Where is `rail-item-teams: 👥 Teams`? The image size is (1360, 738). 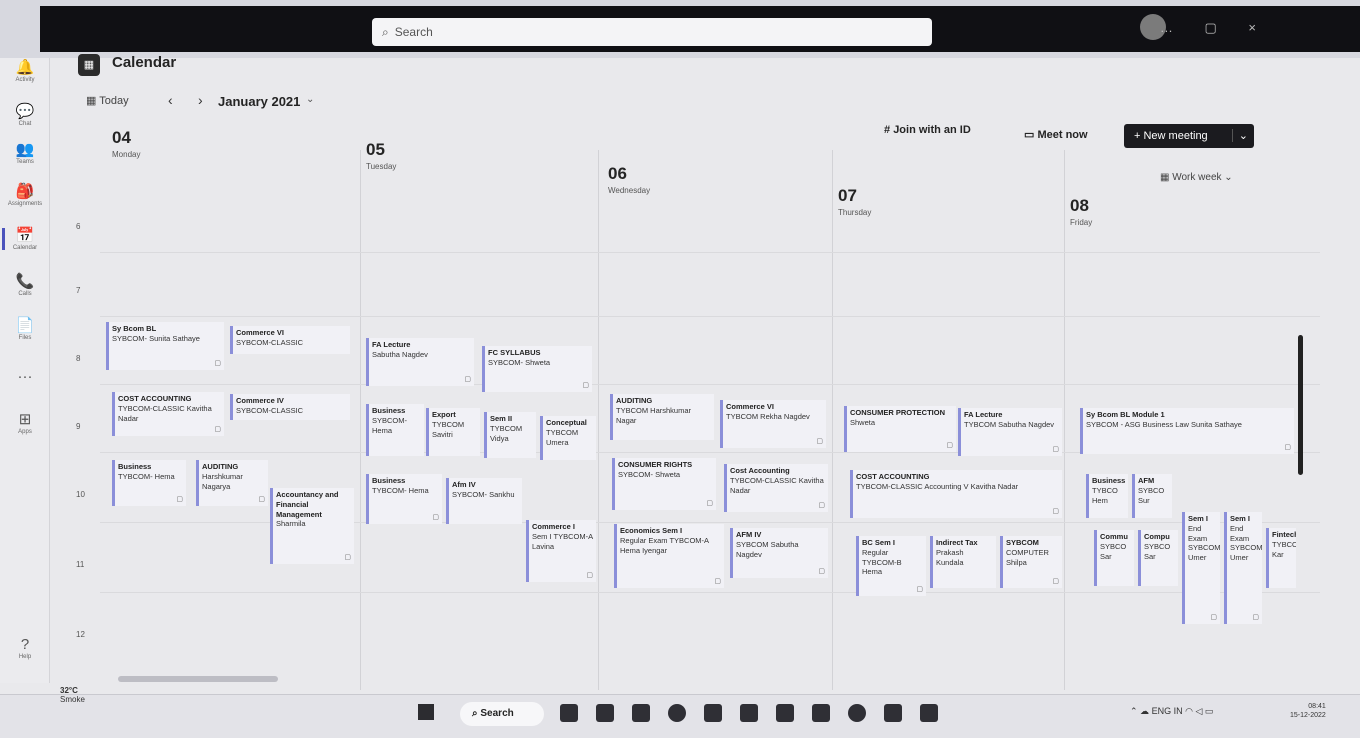 rail-item-teams: 👥 Teams is located at coordinates (25, 152).